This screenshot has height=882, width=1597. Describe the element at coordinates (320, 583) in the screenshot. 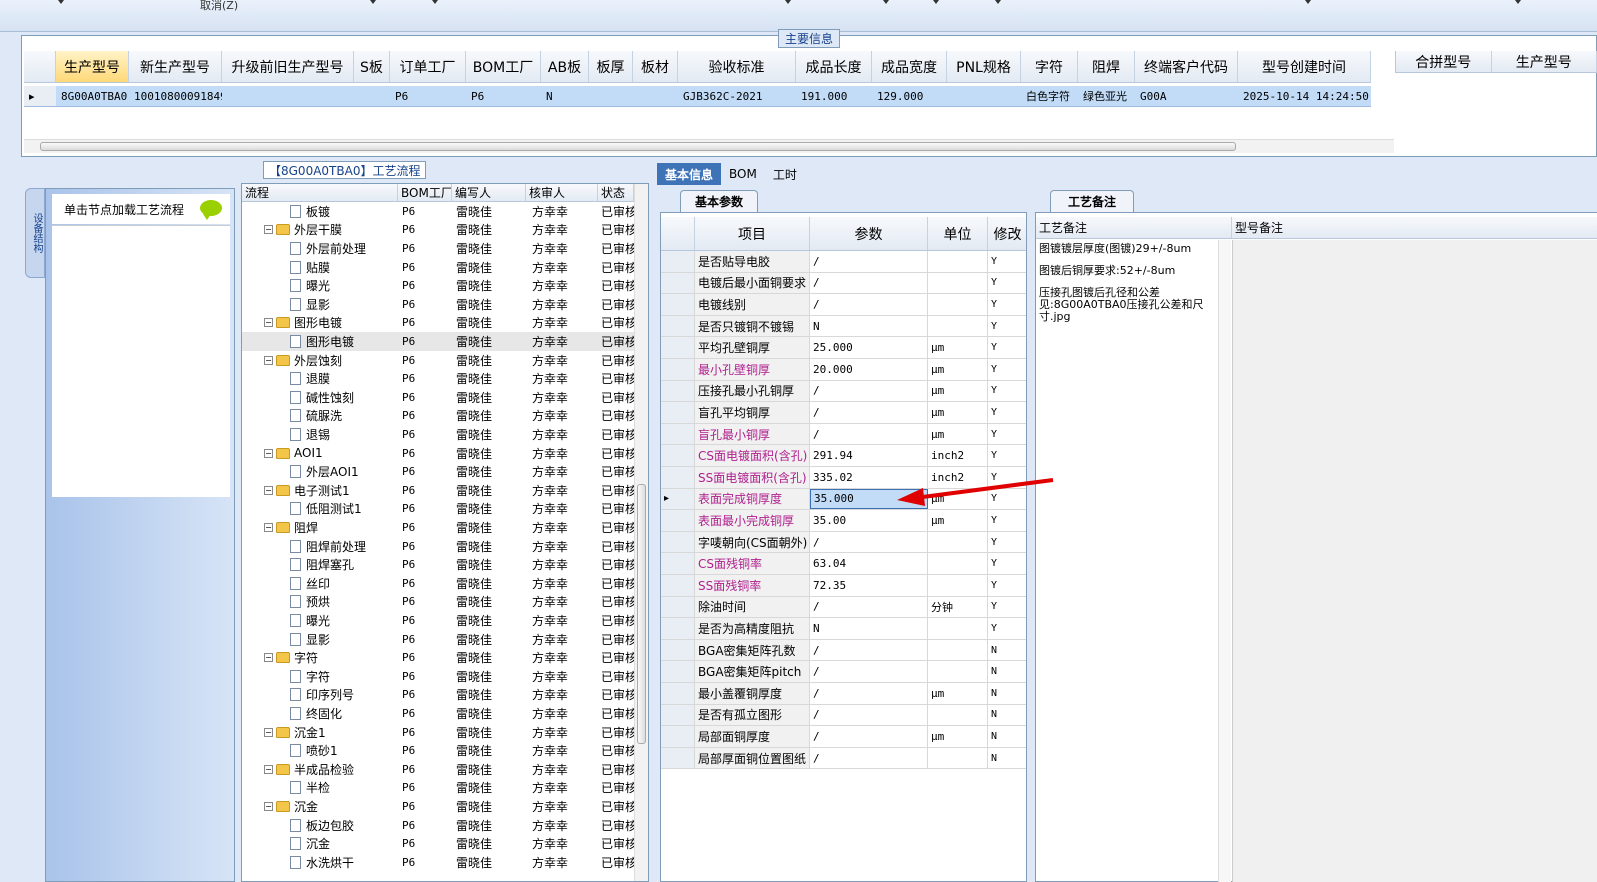

I see `tree-node: 丝印` at that location.